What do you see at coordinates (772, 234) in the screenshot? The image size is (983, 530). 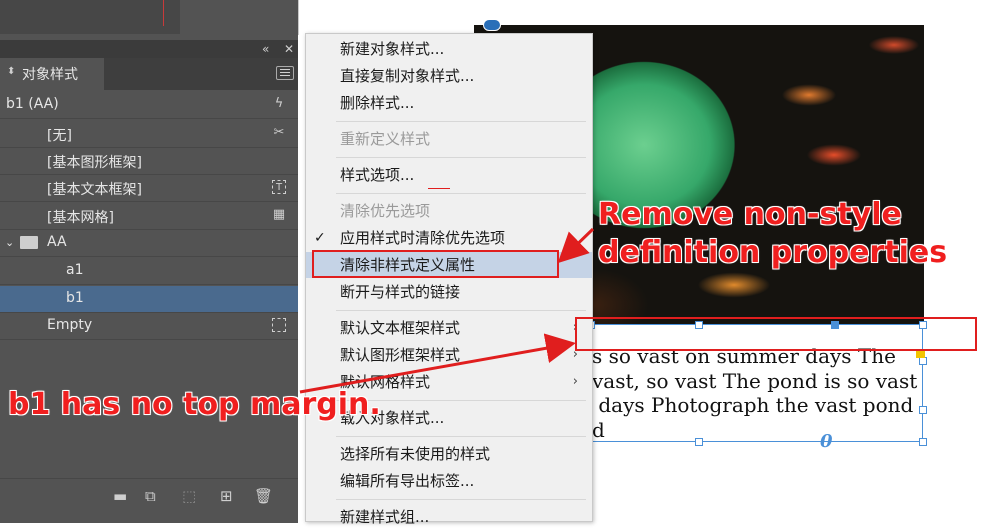 I see `annotation-remove-label: Remove non-style definition properties` at bounding box center [772, 234].